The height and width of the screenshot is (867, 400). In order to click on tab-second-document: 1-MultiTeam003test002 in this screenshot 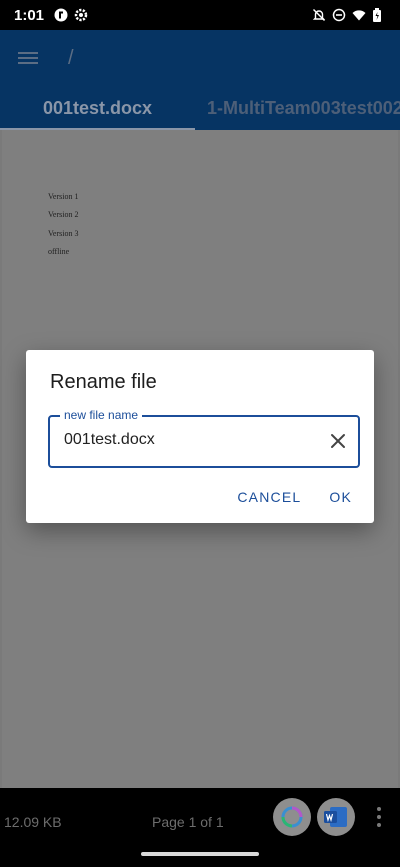, I will do `click(303, 108)`.